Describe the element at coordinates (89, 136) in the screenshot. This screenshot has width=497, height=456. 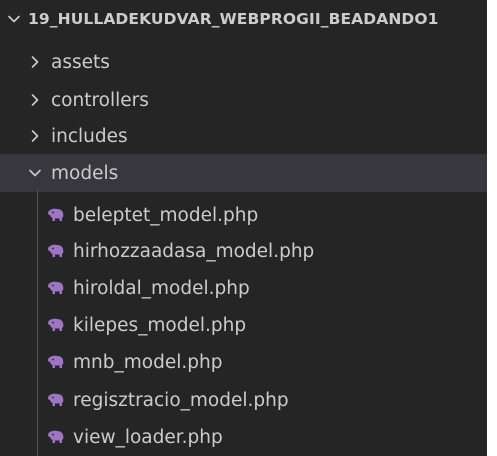
I see `folder-label: includes` at that location.